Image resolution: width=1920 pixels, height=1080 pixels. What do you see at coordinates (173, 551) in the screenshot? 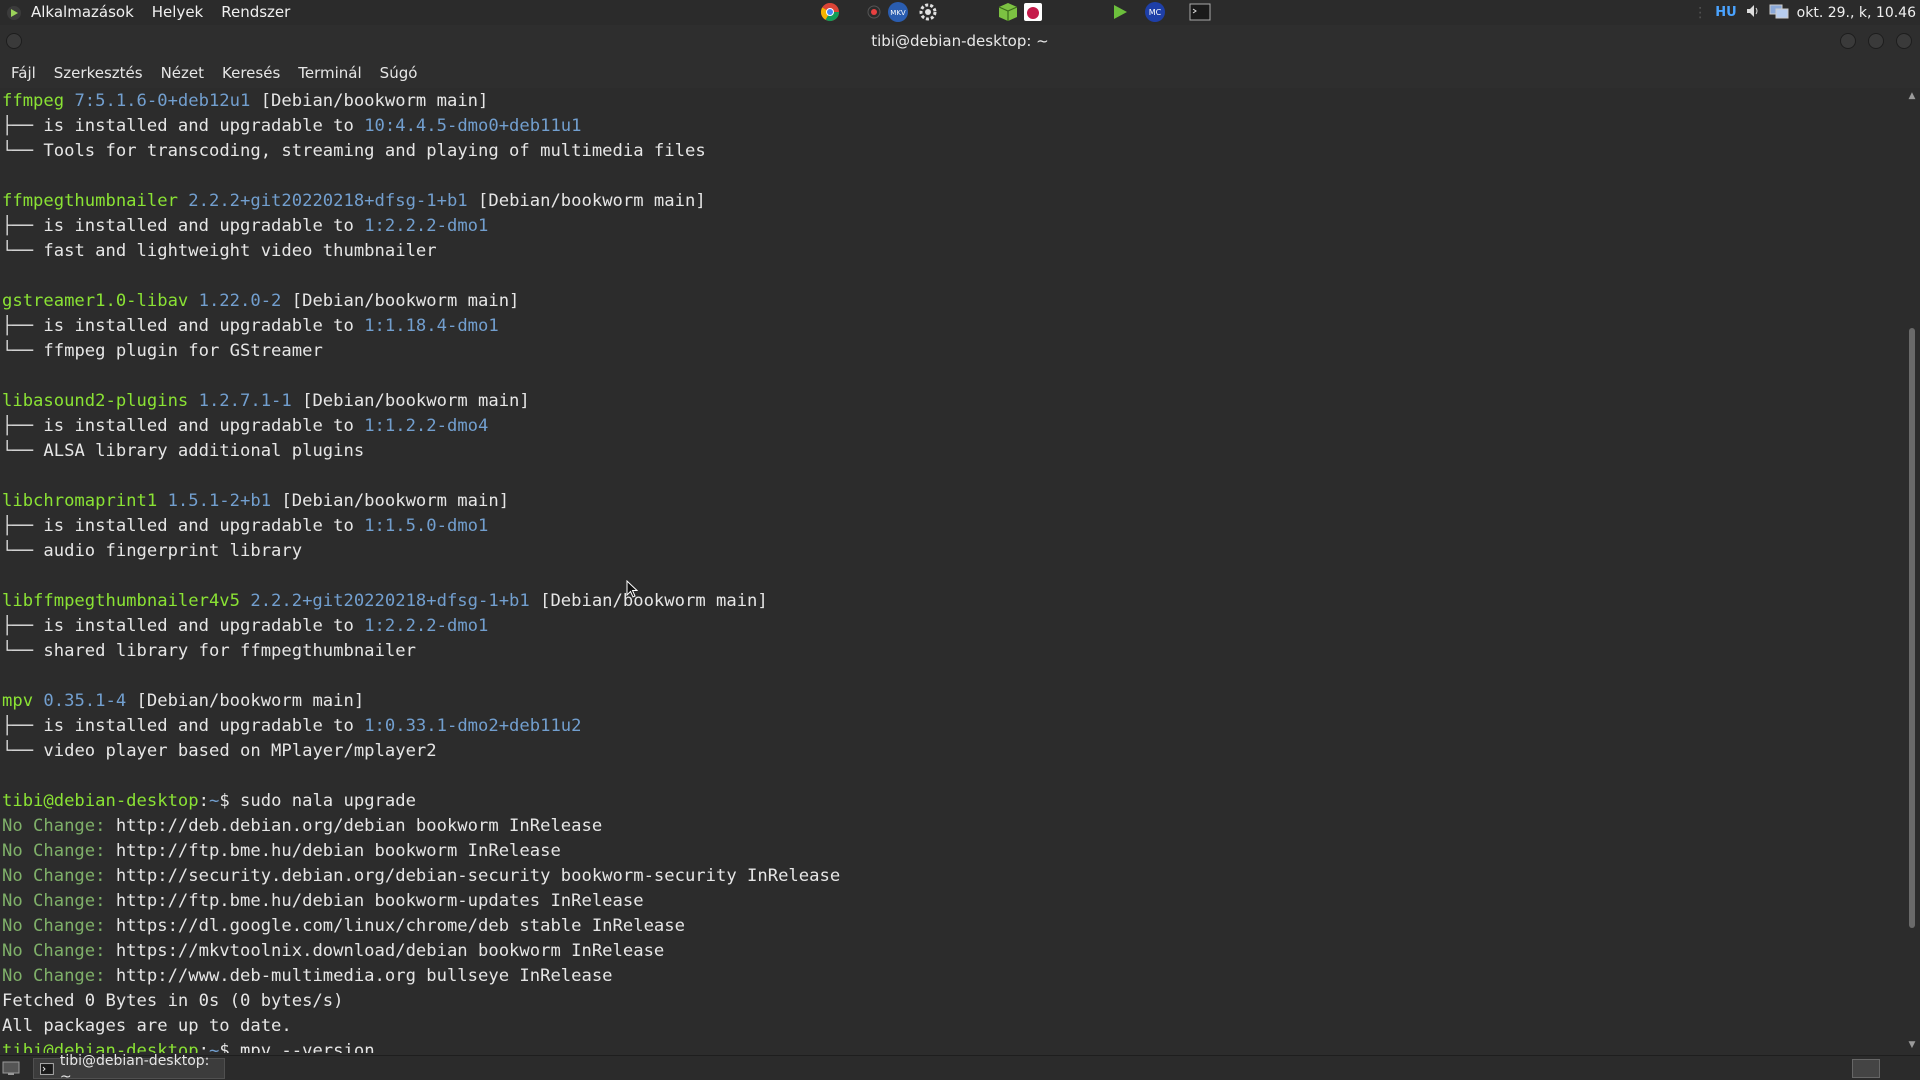
I see `terminal-text: audio fingerprint library` at bounding box center [173, 551].